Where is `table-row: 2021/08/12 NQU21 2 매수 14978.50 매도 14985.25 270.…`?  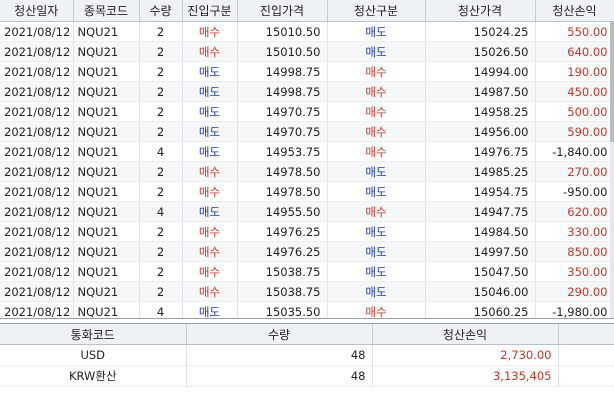 table-row: 2021/08/12 NQU21 2 매수 14978.50 매도 14985.25 270.… is located at coordinates (307, 171).